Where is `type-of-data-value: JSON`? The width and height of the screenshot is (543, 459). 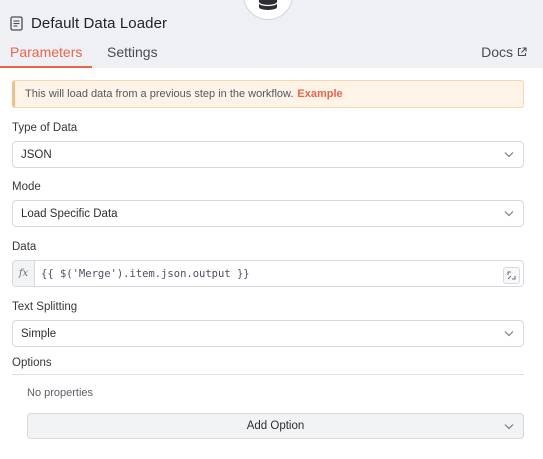 type-of-data-value: JSON is located at coordinates (36, 154).